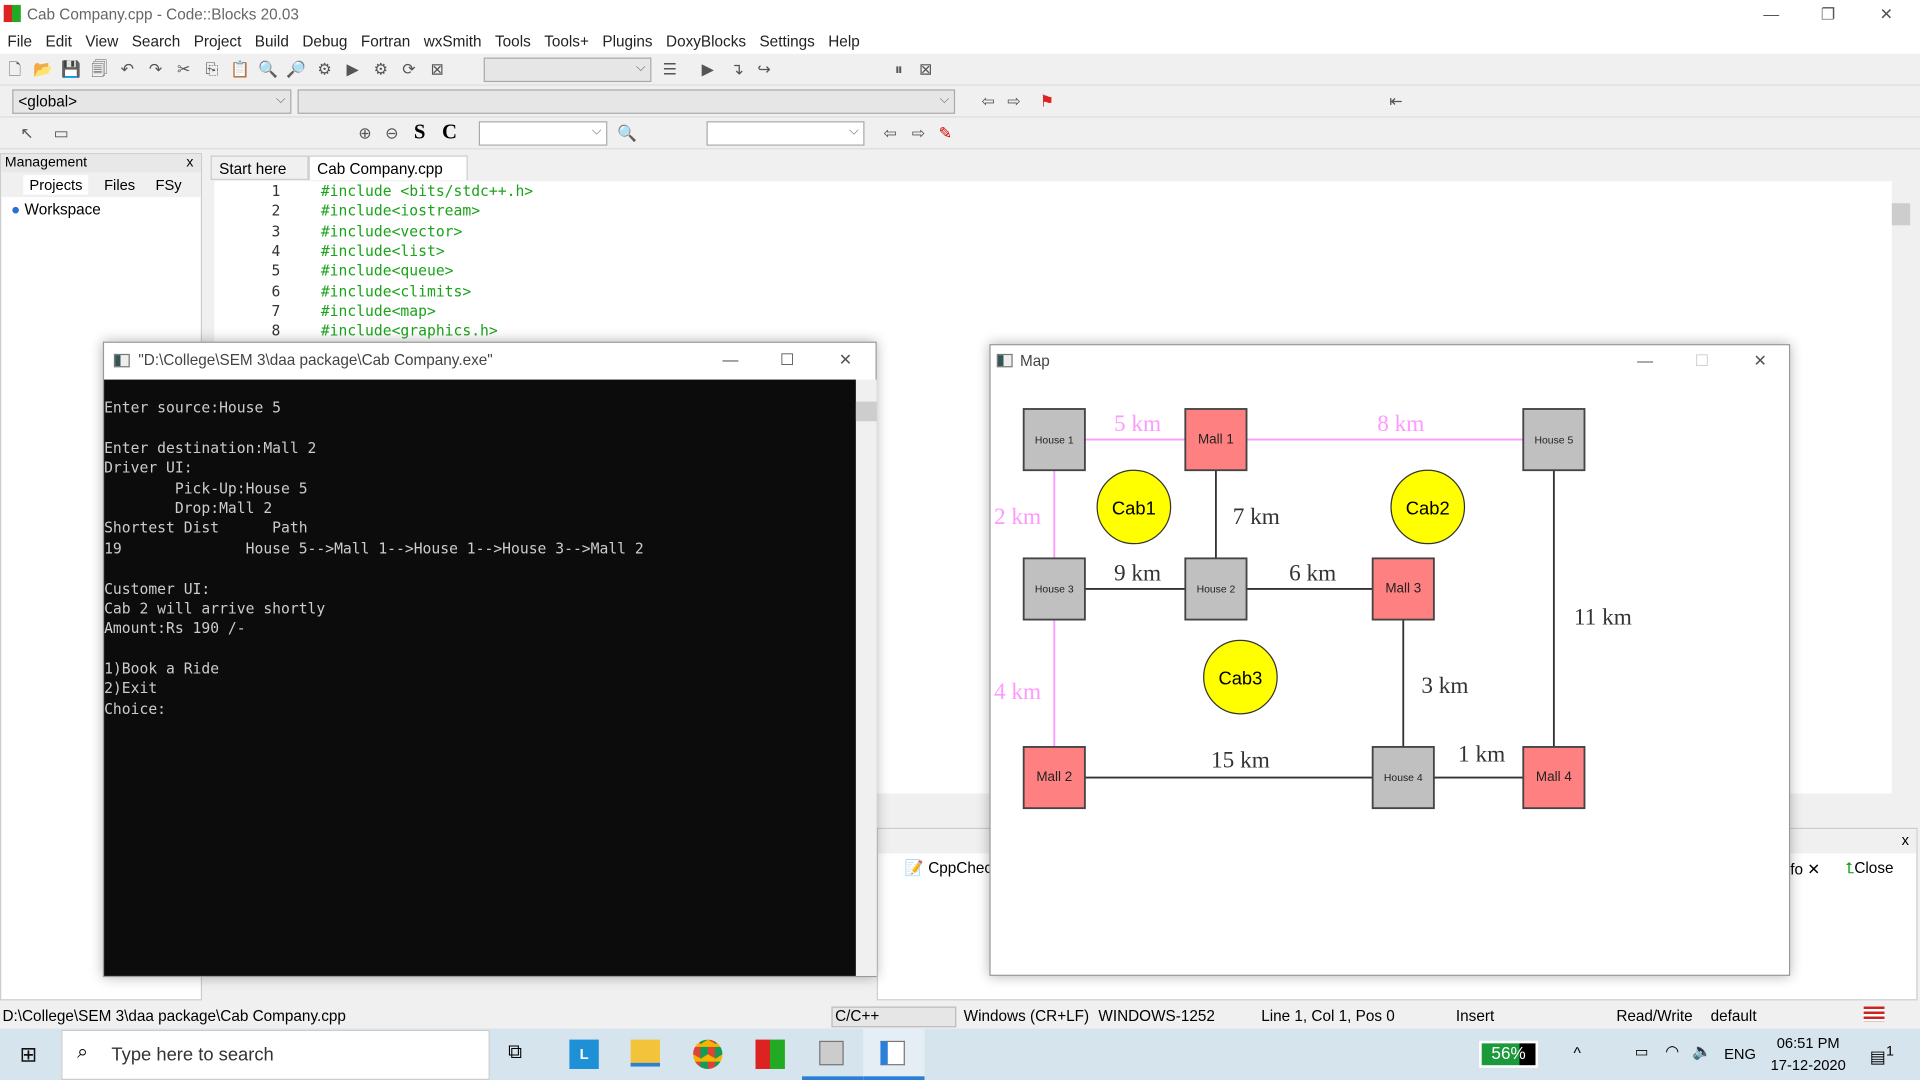 The image size is (1920, 1080). What do you see at coordinates (28, 1055) in the screenshot?
I see `windows-start-icon: ⊞` at bounding box center [28, 1055].